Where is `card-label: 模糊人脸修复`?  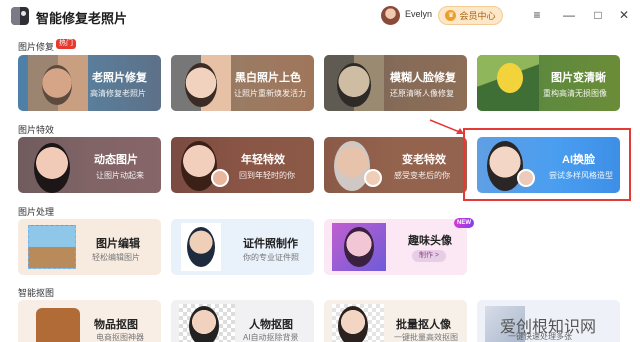 card-label: 模糊人脸修复 is located at coordinates (423, 78).